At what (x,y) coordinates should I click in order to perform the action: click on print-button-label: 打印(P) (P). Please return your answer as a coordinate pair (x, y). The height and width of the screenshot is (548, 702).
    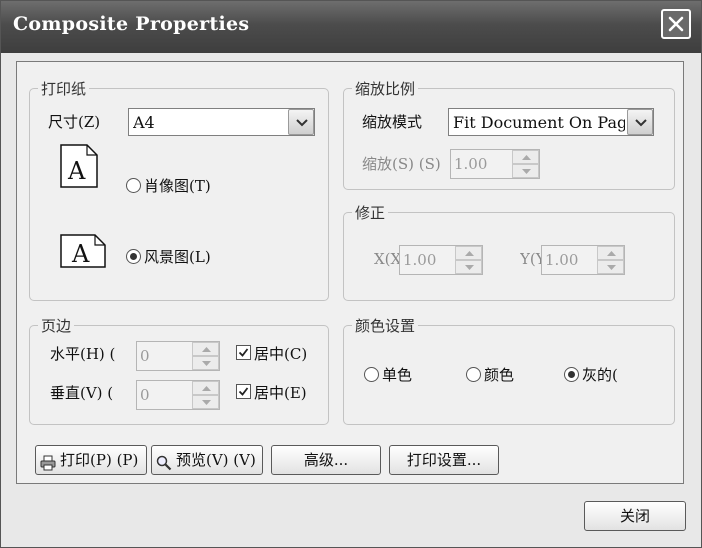
    Looking at the image, I should click on (99, 460).